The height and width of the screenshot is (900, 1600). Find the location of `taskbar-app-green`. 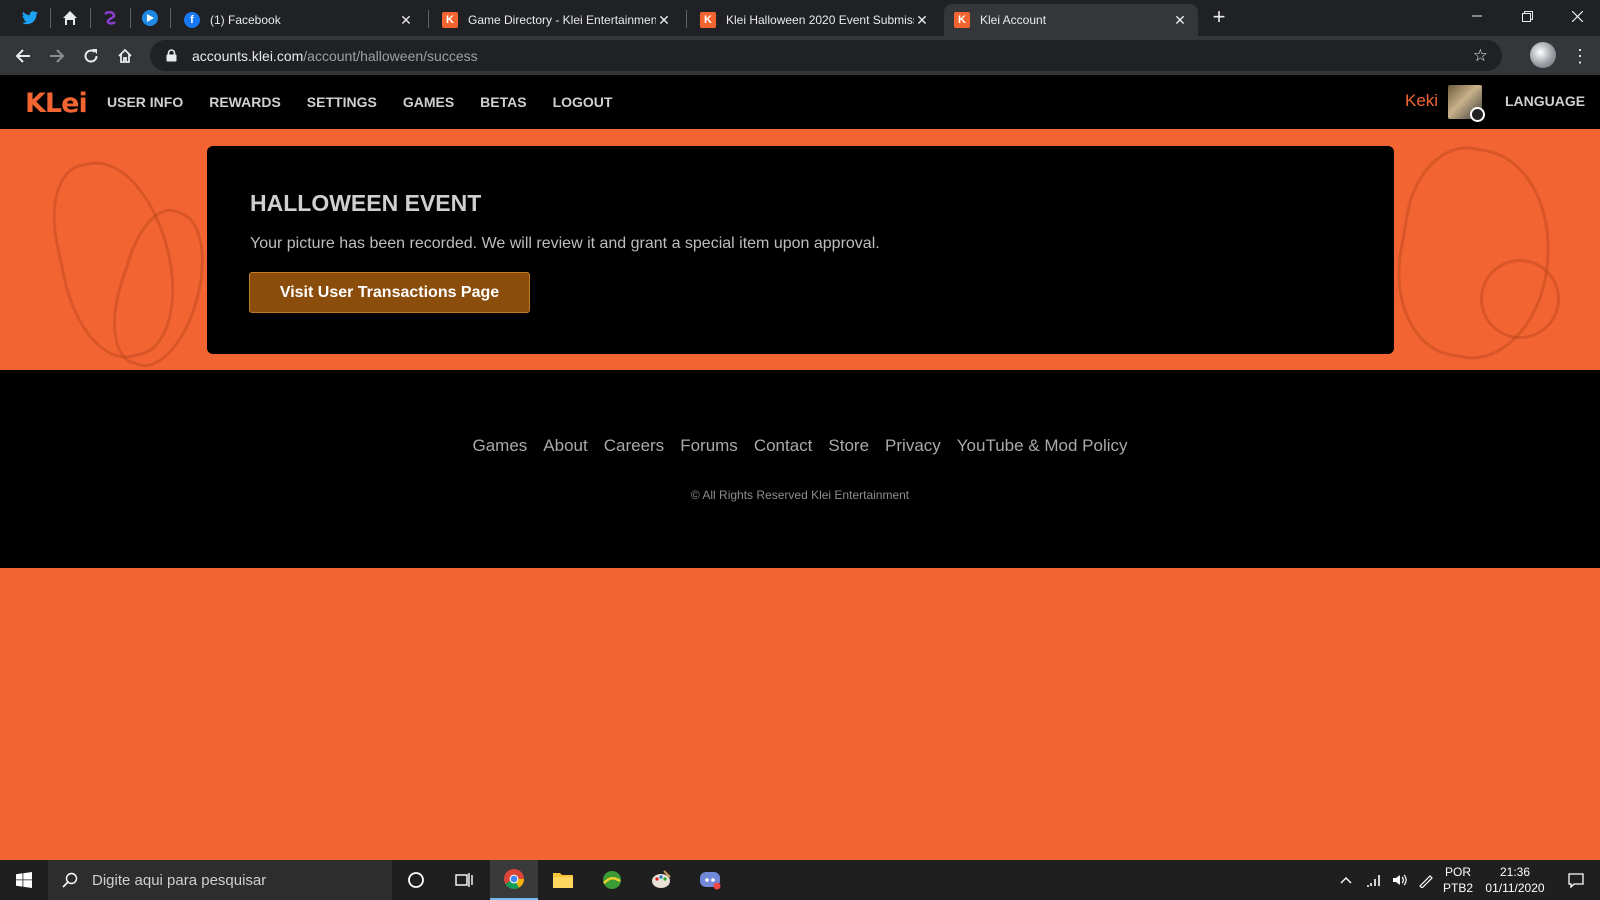

taskbar-app-green is located at coordinates (612, 880).